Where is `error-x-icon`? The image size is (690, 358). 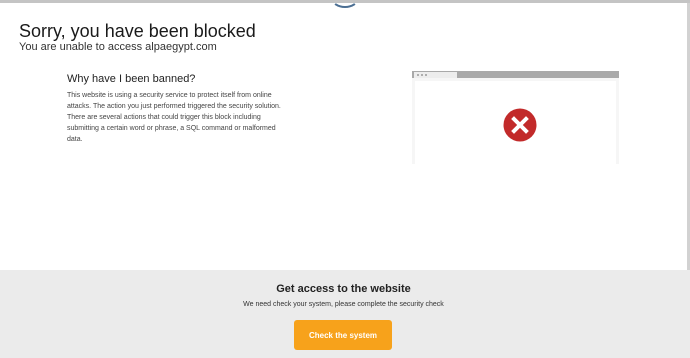 error-x-icon is located at coordinates (520, 125).